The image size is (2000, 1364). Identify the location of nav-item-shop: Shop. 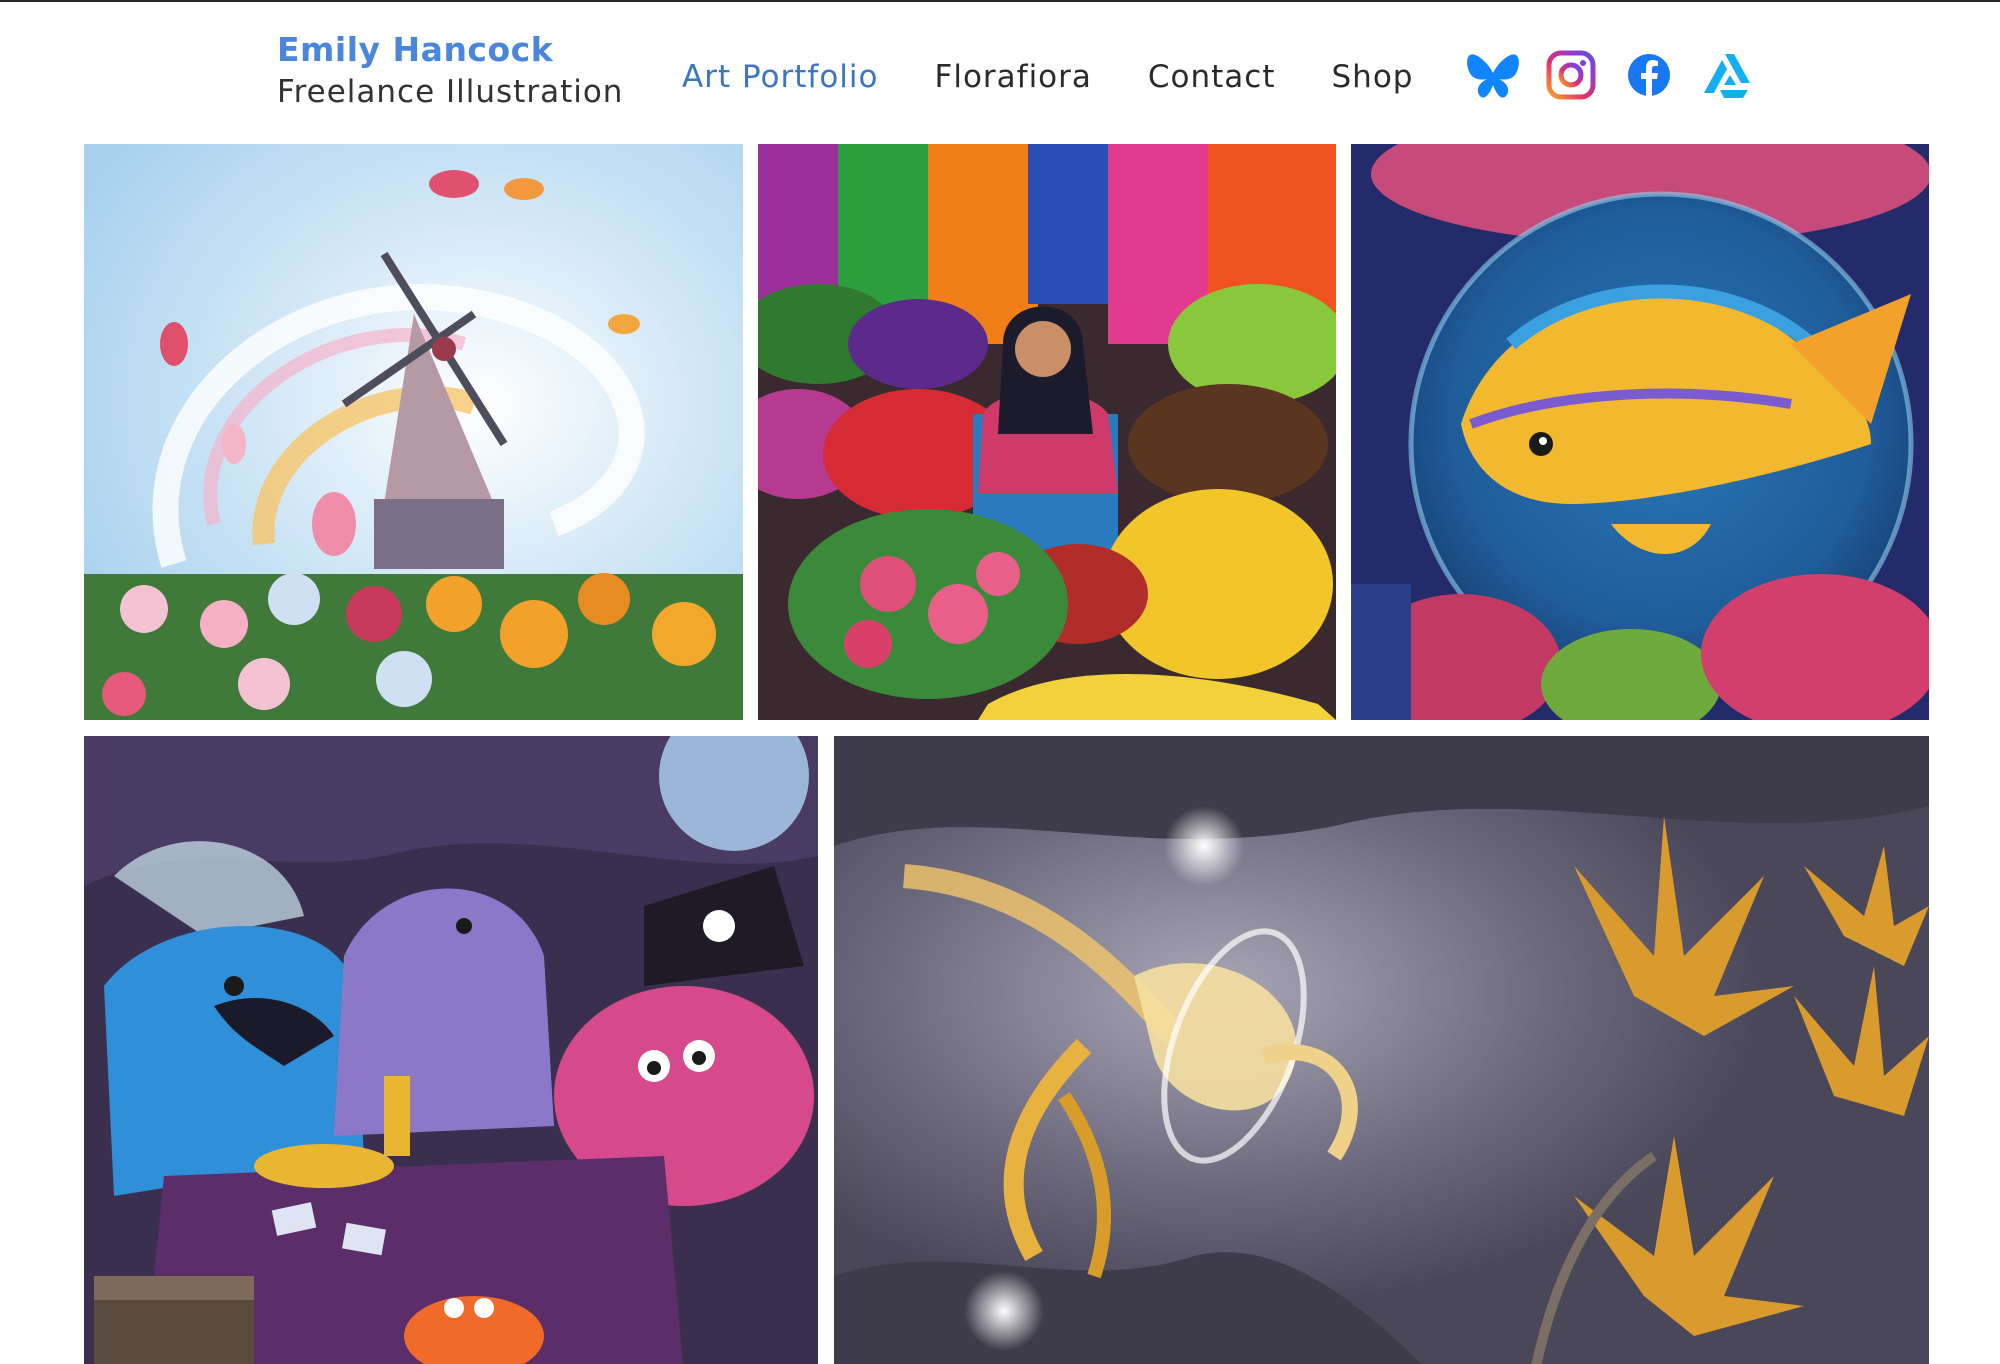
(1373, 77).